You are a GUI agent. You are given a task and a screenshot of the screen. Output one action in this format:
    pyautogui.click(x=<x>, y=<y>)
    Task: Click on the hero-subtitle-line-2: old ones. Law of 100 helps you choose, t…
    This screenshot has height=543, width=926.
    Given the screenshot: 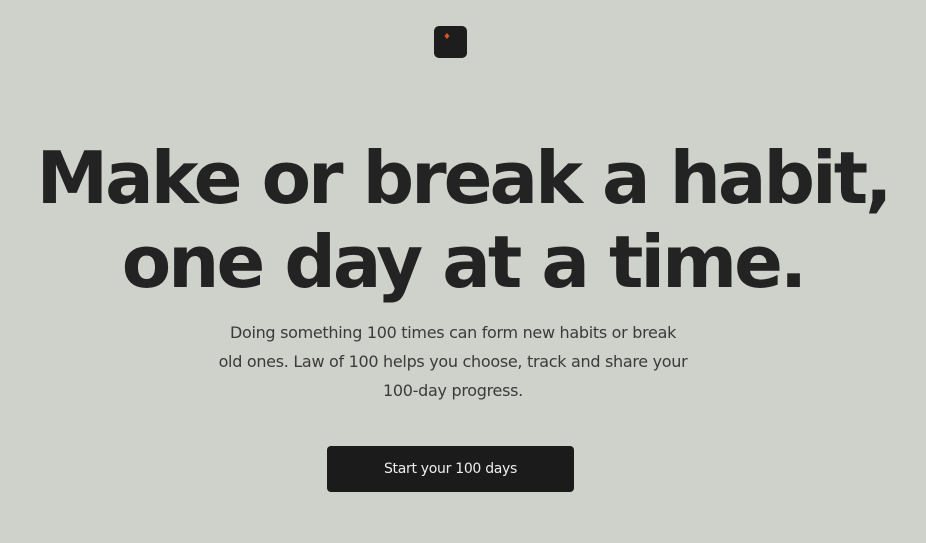 What is the action you would take?
    pyautogui.click(x=453, y=361)
    